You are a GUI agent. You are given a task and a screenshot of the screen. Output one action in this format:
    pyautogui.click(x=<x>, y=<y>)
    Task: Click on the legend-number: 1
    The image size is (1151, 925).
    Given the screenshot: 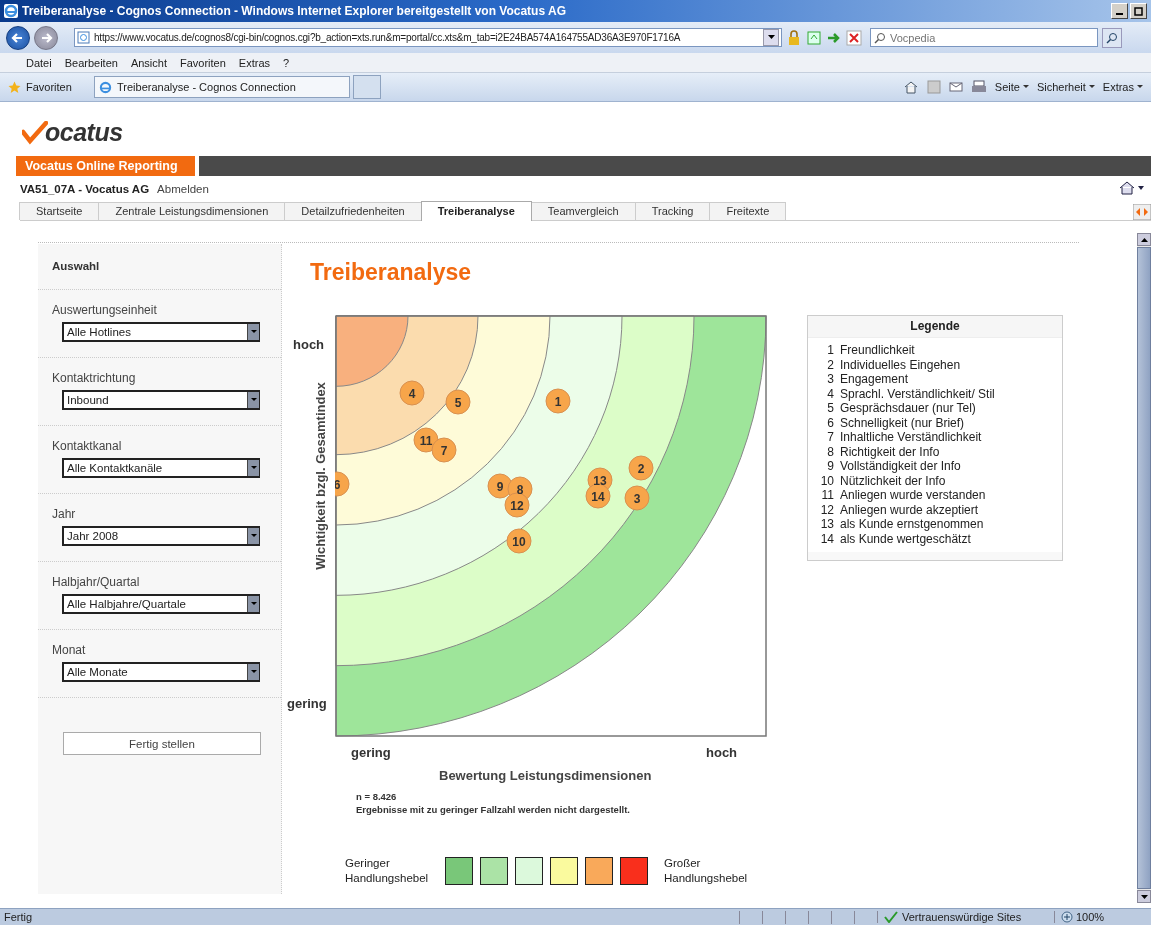 What is the action you would take?
    pyautogui.click(x=830, y=350)
    